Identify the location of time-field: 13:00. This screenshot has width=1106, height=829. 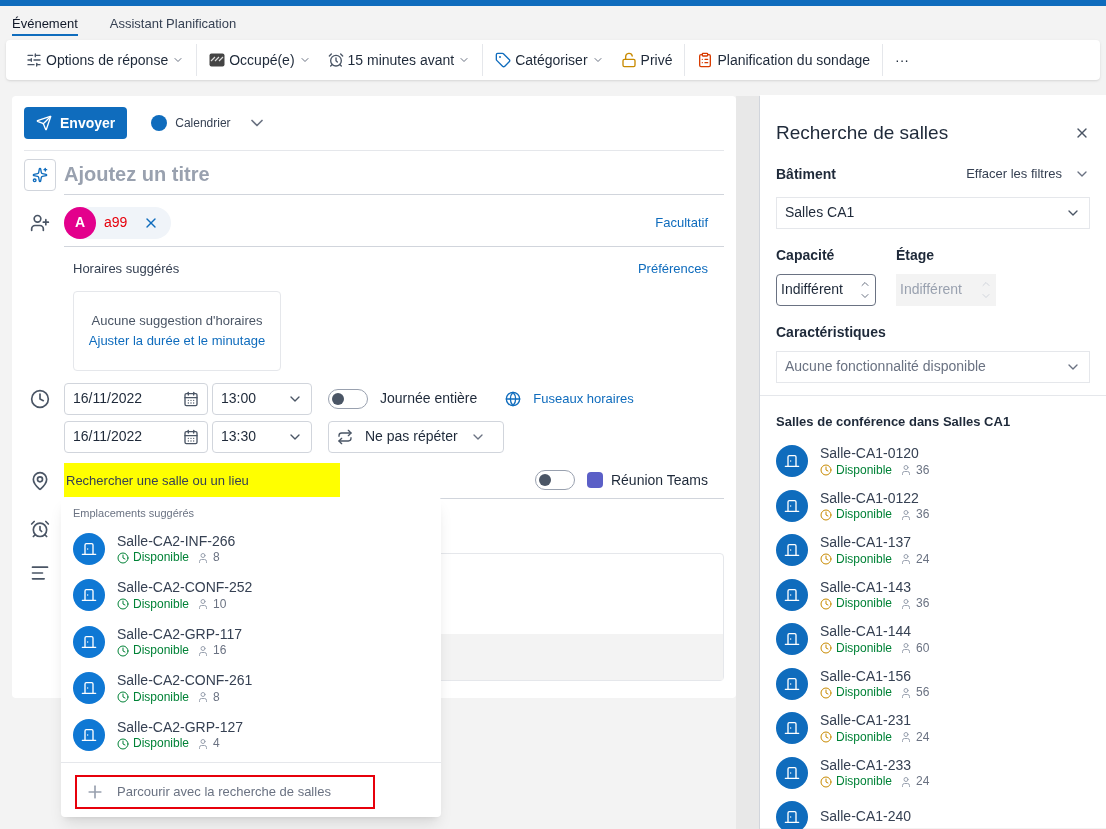
(262, 398).